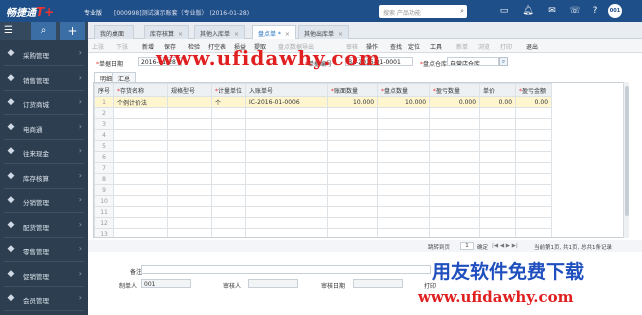  I want to click on table-row: 5, so click(323, 146).